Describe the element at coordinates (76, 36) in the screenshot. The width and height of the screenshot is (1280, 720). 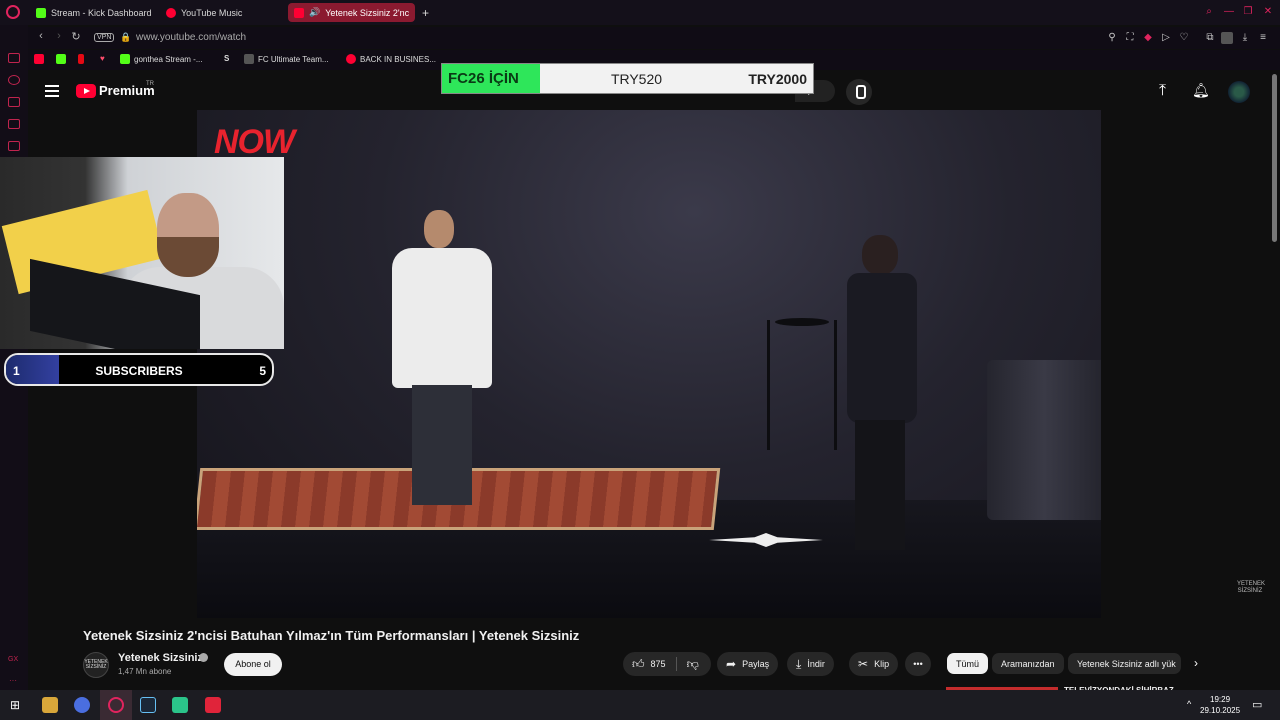
I see `reload-icon: ↻` at that location.